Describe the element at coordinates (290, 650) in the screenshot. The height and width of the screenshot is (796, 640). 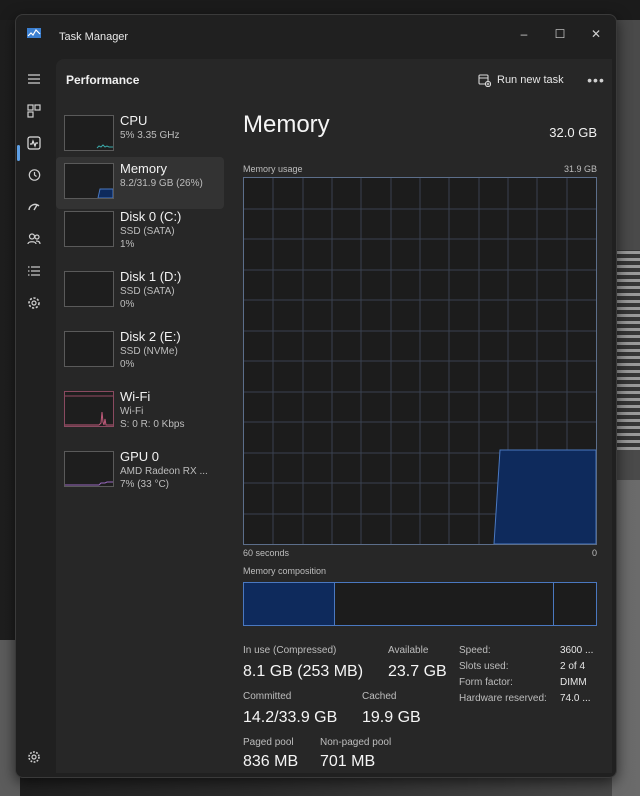
I see `in-use-label: In use (Compressed)` at that location.